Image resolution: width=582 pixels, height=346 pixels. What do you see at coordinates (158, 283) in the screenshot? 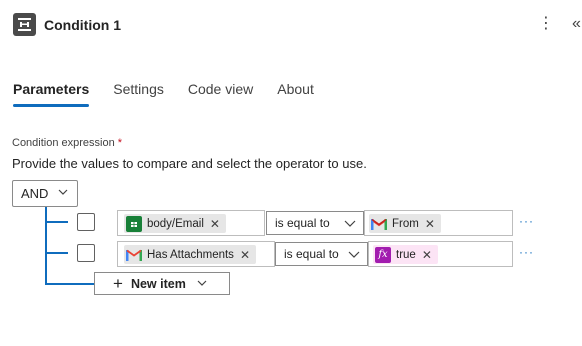
I see `new-item-label: New item` at bounding box center [158, 283].